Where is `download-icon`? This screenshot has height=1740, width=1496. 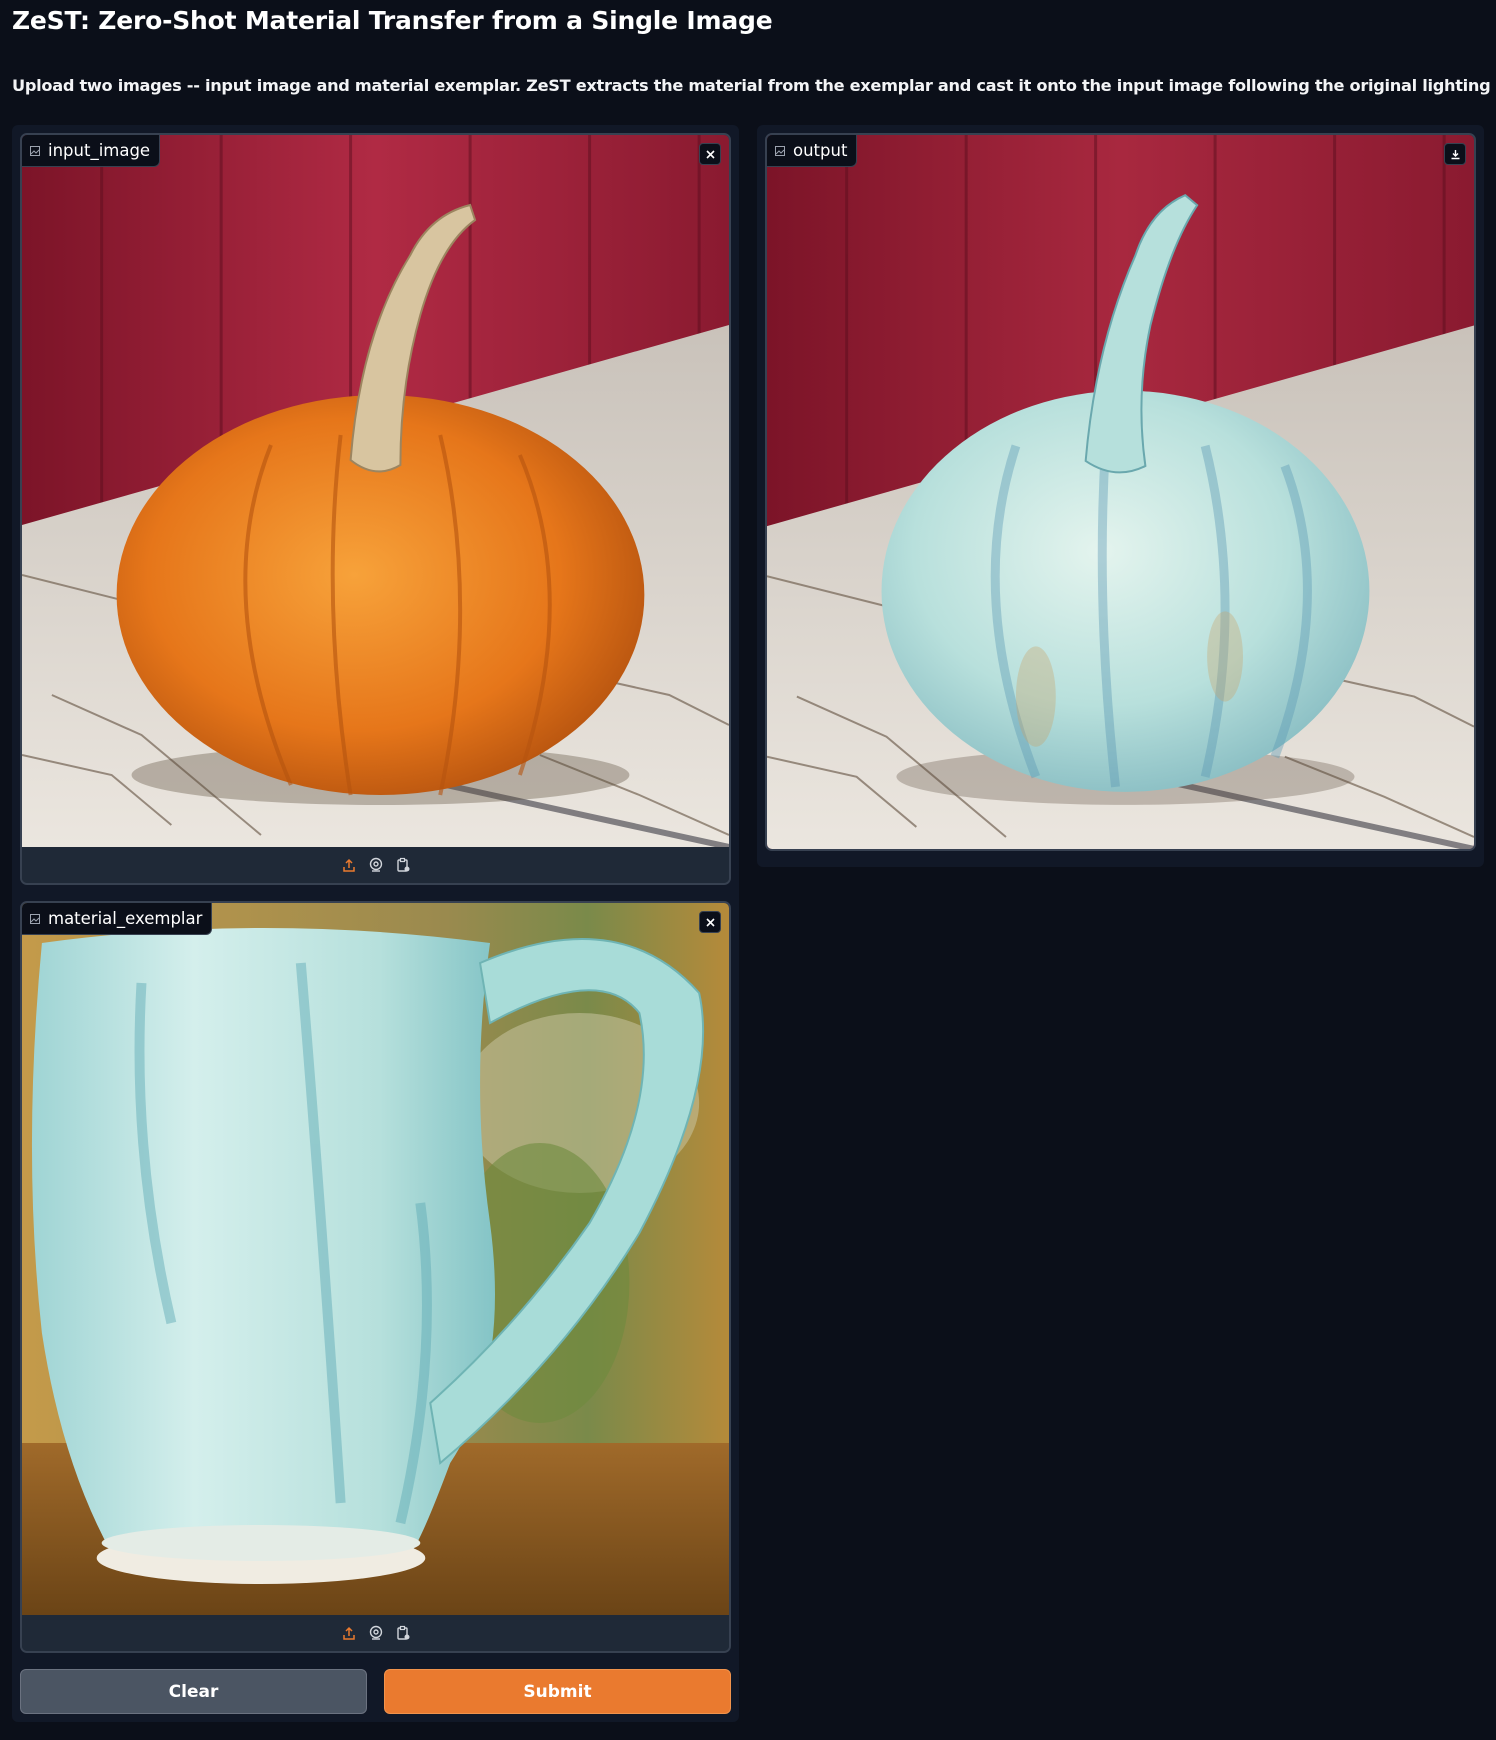 download-icon is located at coordinates (1455, 154).